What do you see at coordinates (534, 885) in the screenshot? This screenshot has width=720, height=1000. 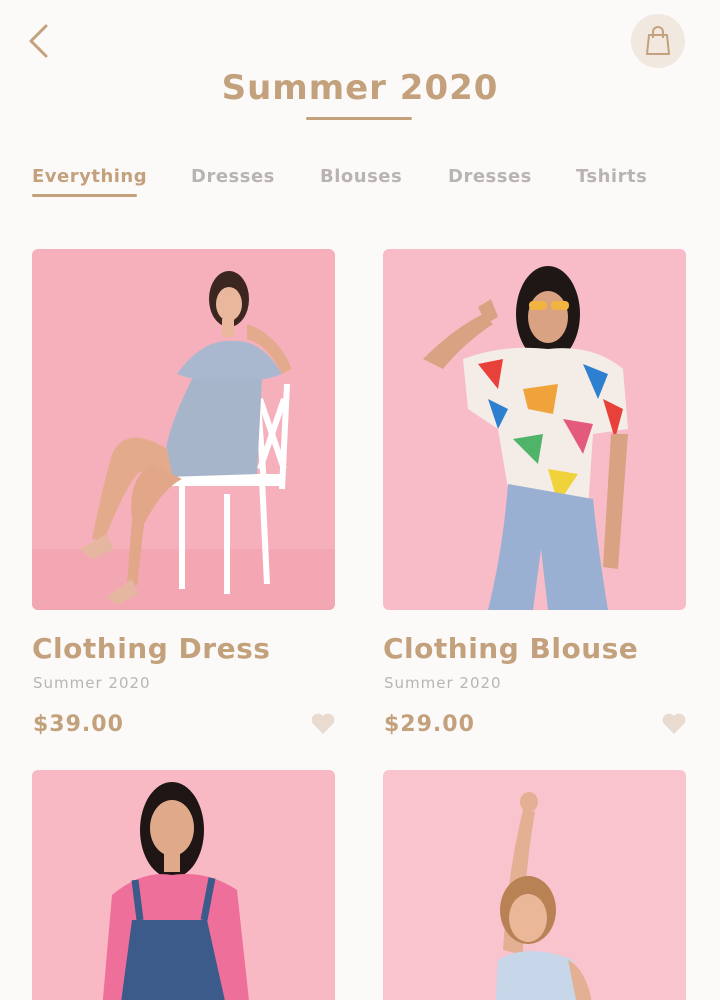 I see `product-image-checked-top` at bounding box center [534, 885].